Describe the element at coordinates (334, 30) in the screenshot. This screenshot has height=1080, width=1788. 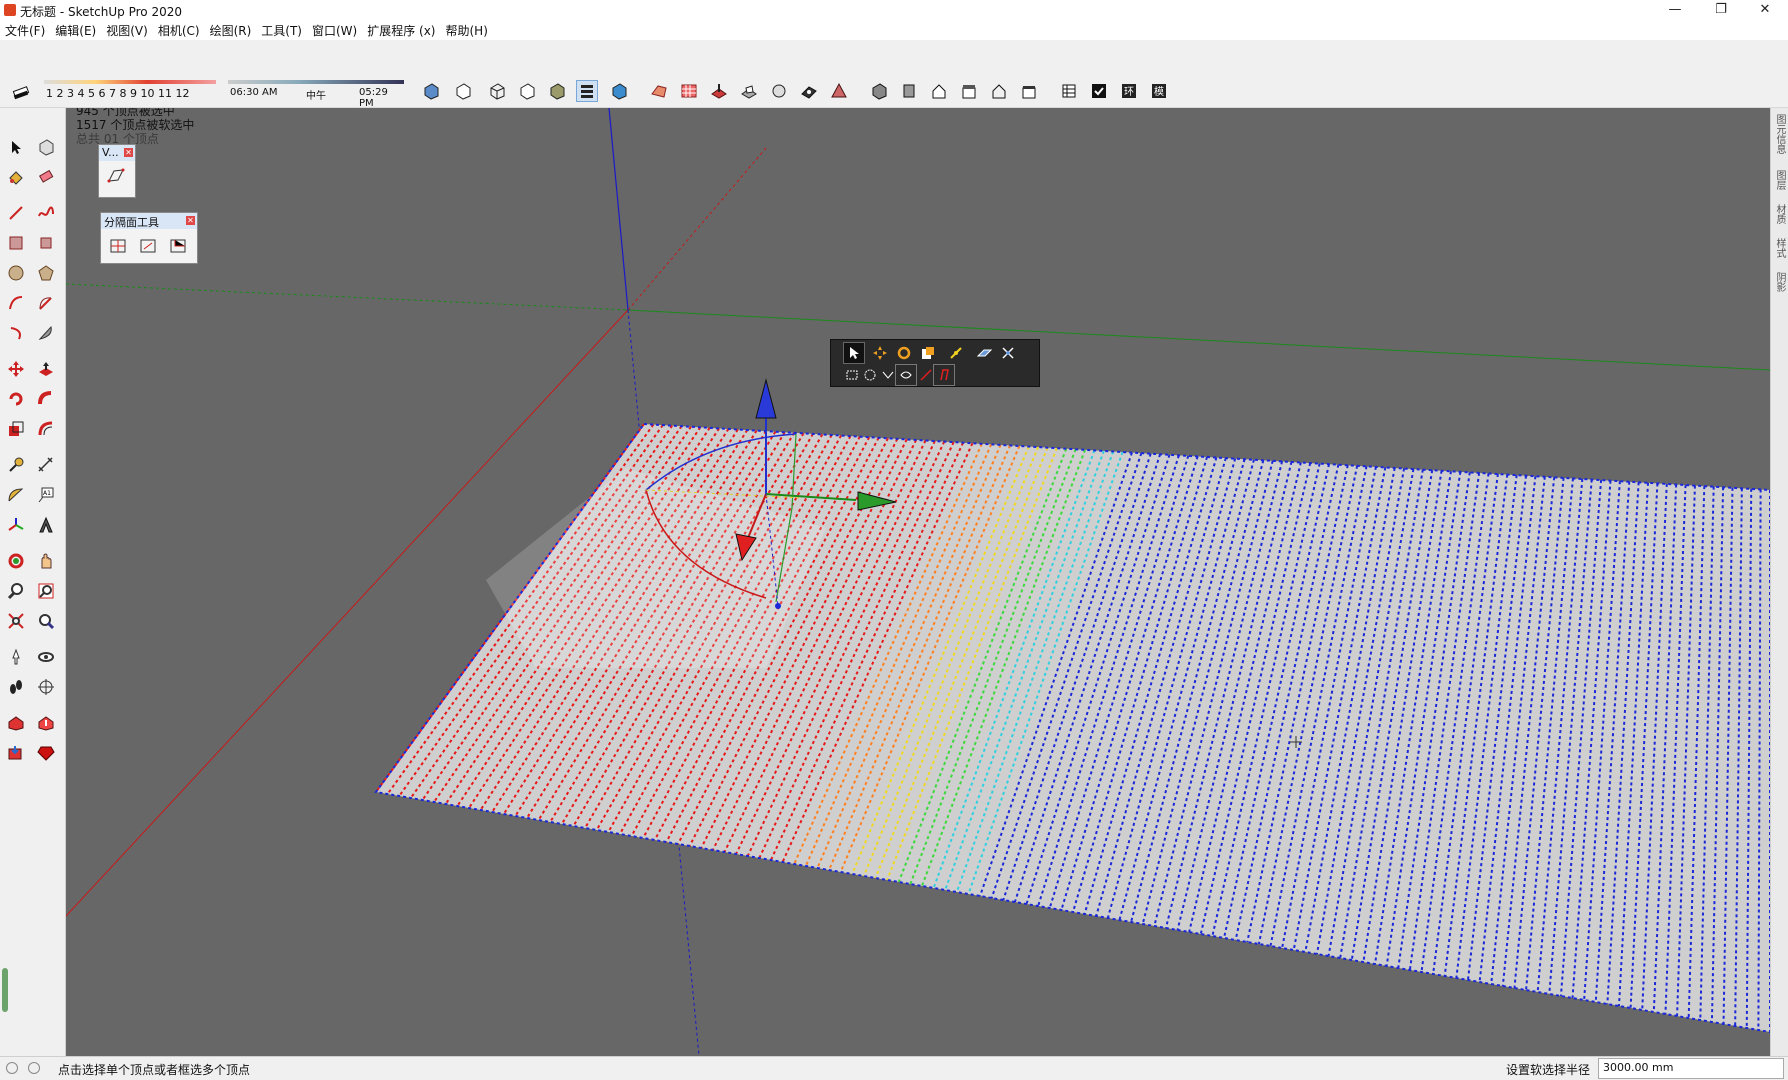
I see `menu-window: 窗口(W)` at that location.